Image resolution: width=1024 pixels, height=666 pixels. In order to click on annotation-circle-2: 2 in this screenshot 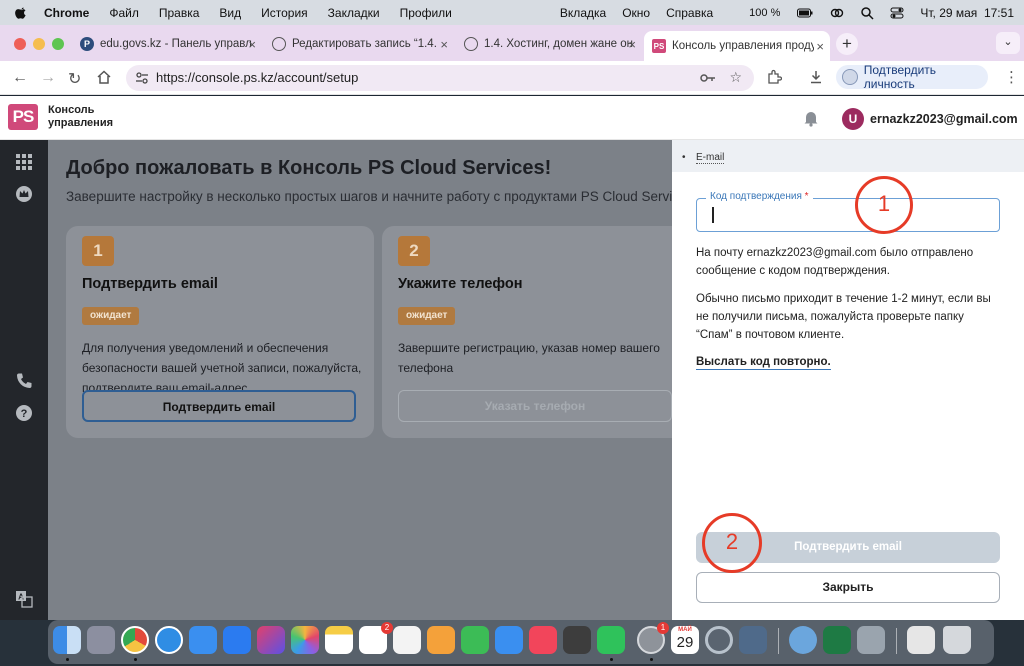, I will do `click(732, 543)`.